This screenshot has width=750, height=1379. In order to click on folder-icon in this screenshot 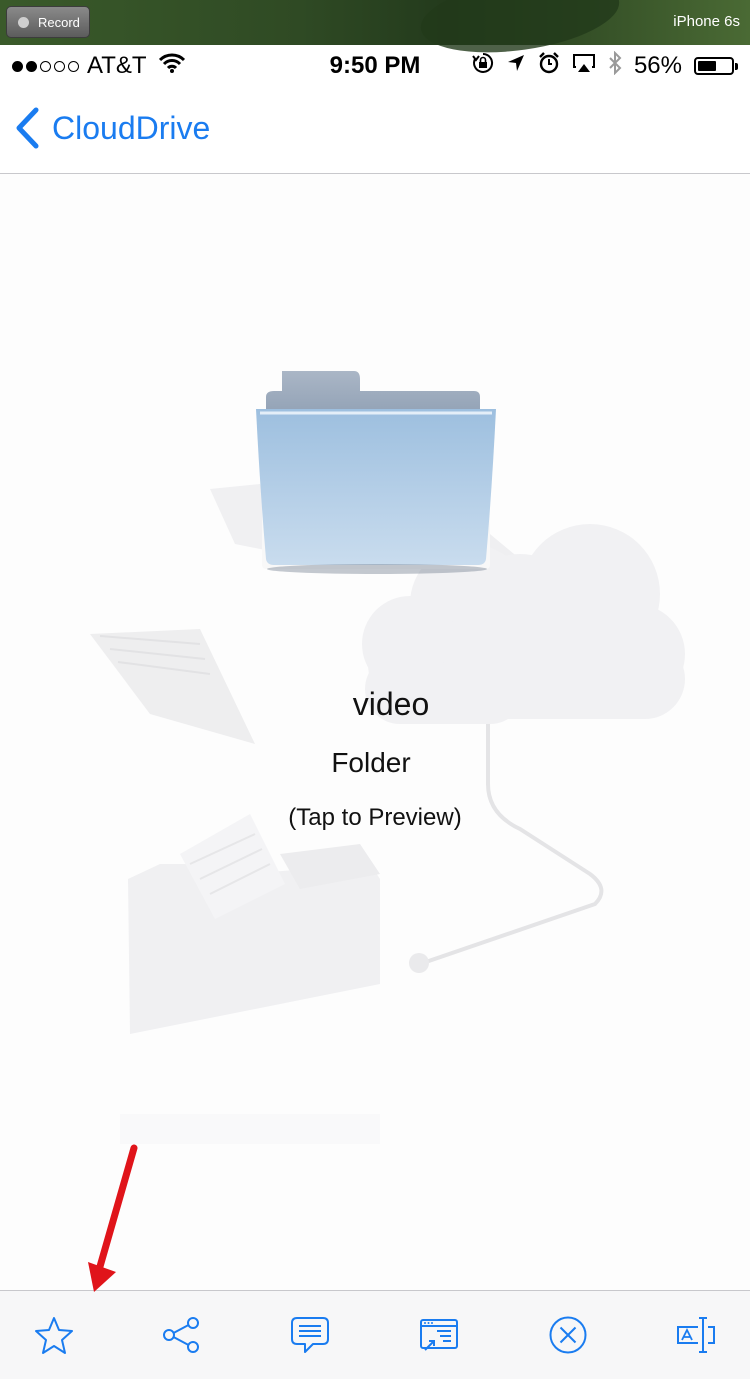, I will do `click(376, 472)`.